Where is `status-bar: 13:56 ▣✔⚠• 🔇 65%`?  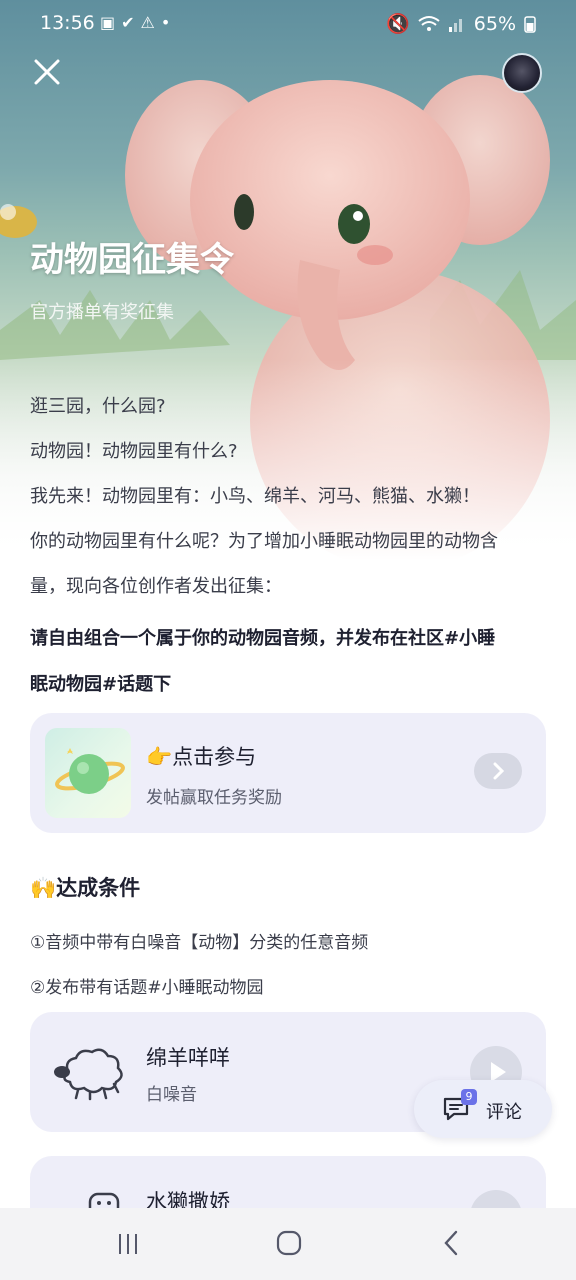
status-bar: 13:56 ▣✔⚠• 🔇 65% is located at coordinates (288, 24).